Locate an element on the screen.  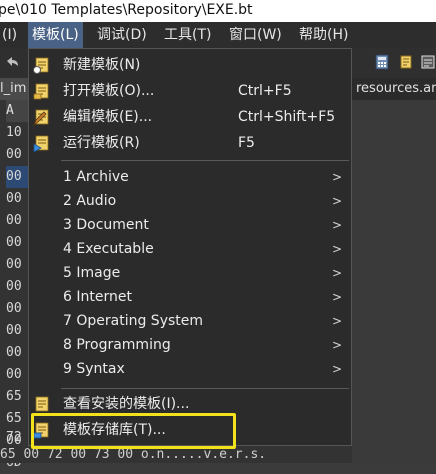
submenu-operating-system: 7 Operating System > is located at coordinates (190, 321).